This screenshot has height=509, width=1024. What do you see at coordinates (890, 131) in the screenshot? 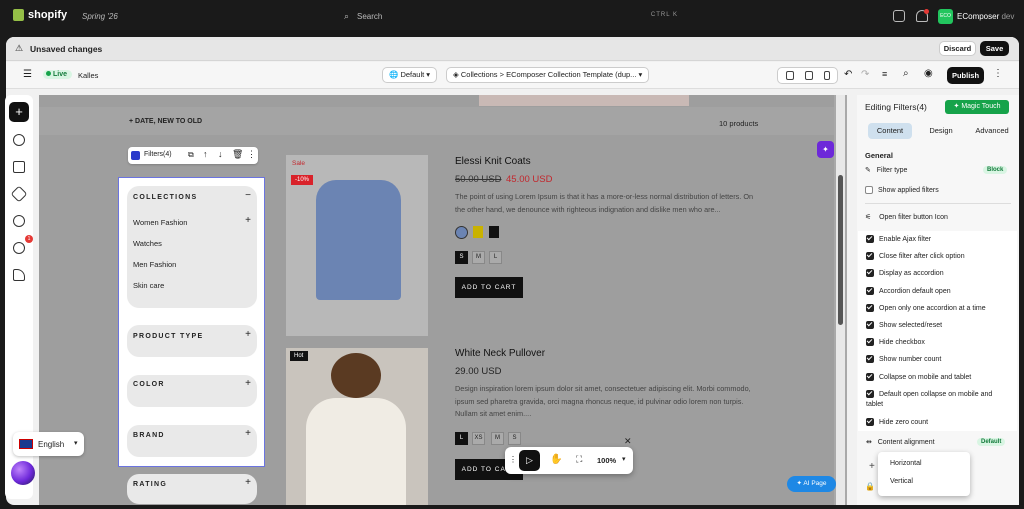
I see `tab-content: Content` at bounding box center [890, 131].